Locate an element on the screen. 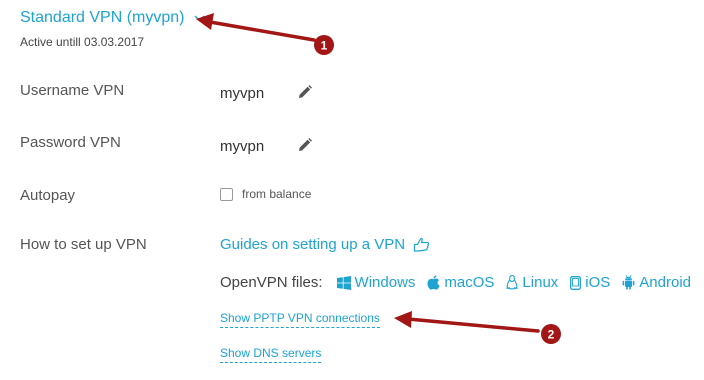 The image size is (704, 380). annotation-number-2: 2 is located at coordinates (551, 335).